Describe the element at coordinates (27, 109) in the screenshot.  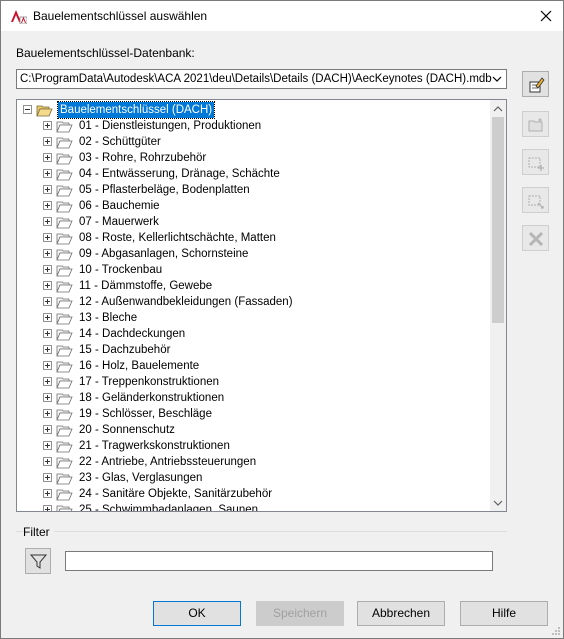
I see `collapse-toggle` at that location.